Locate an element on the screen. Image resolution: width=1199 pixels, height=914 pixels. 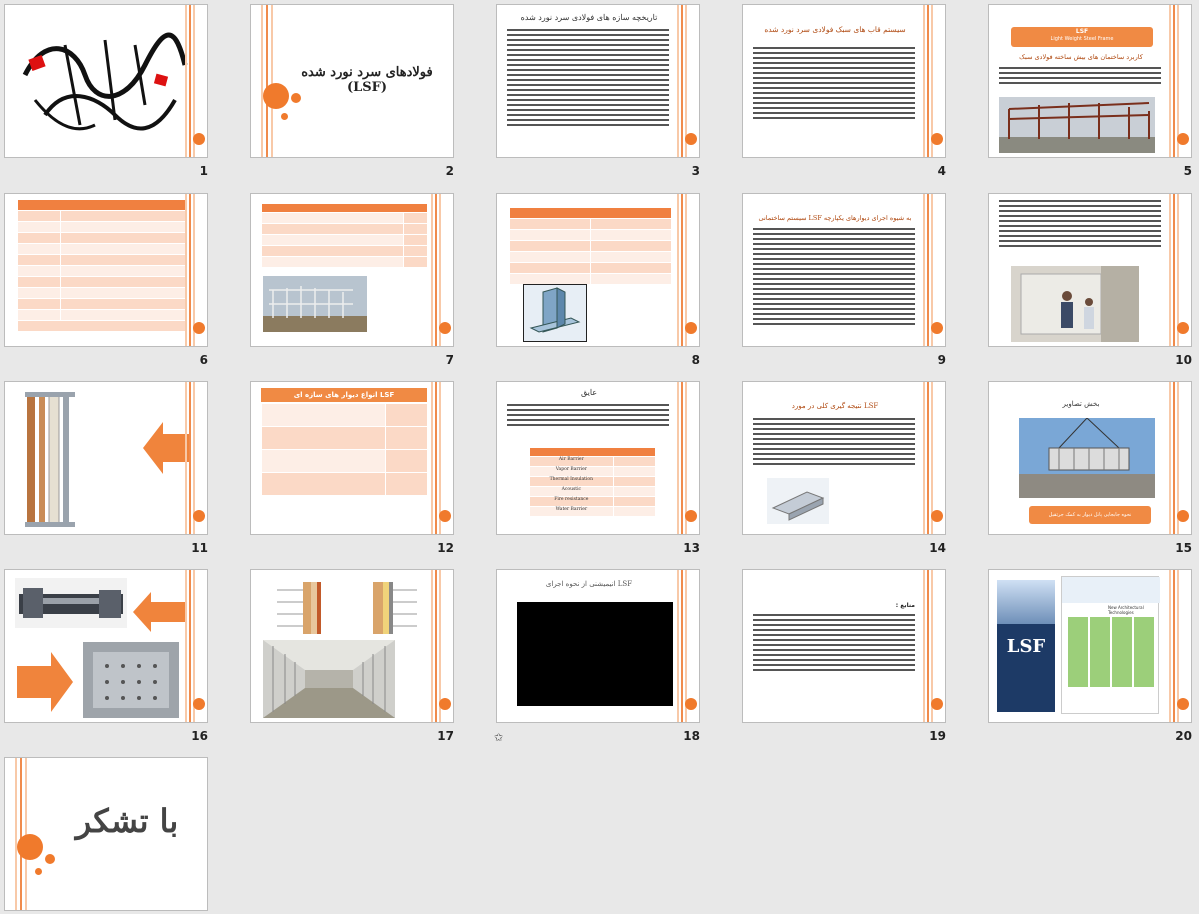
slide-number: 5 is located at coordinates (1187, 171).